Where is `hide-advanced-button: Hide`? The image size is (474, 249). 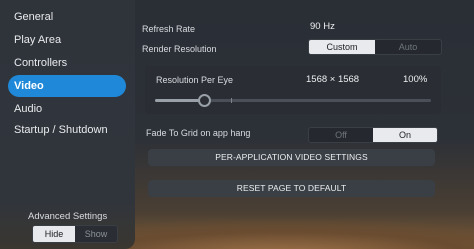
hide-advanced-button: Hide is located at coordinates (54, 234).